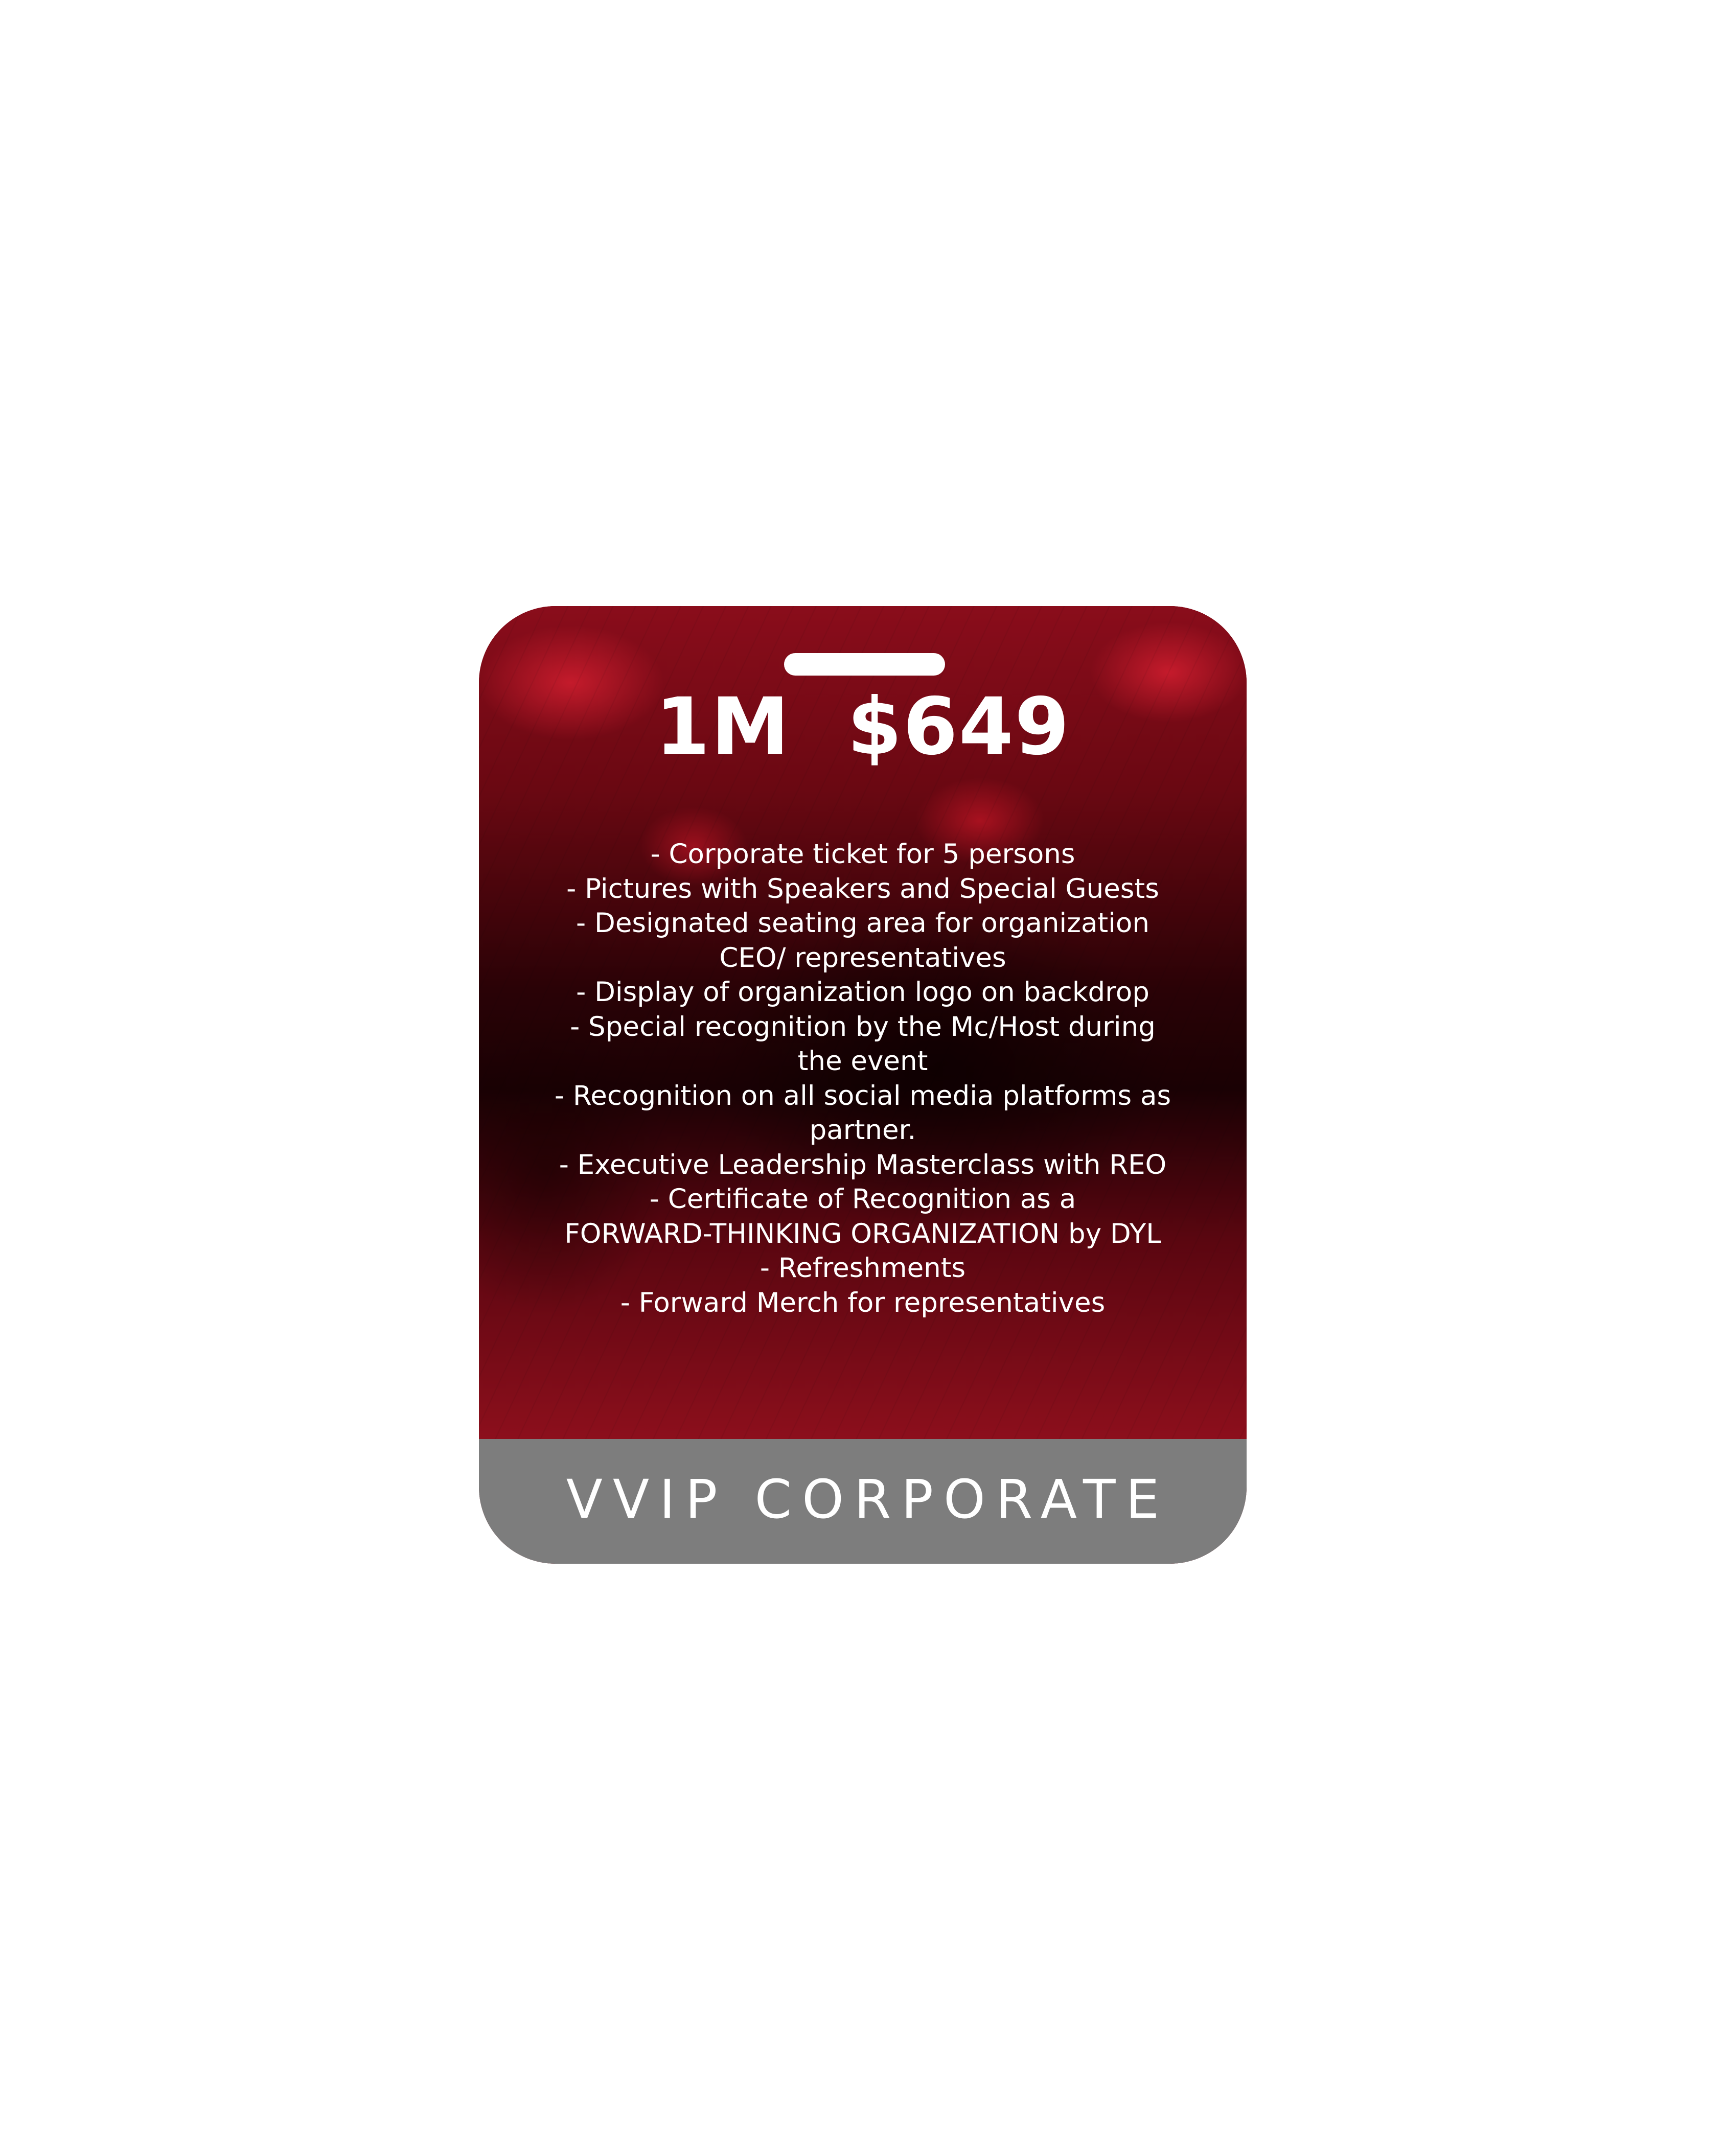  I want to click on lanyard-slot, so click(864, 664).